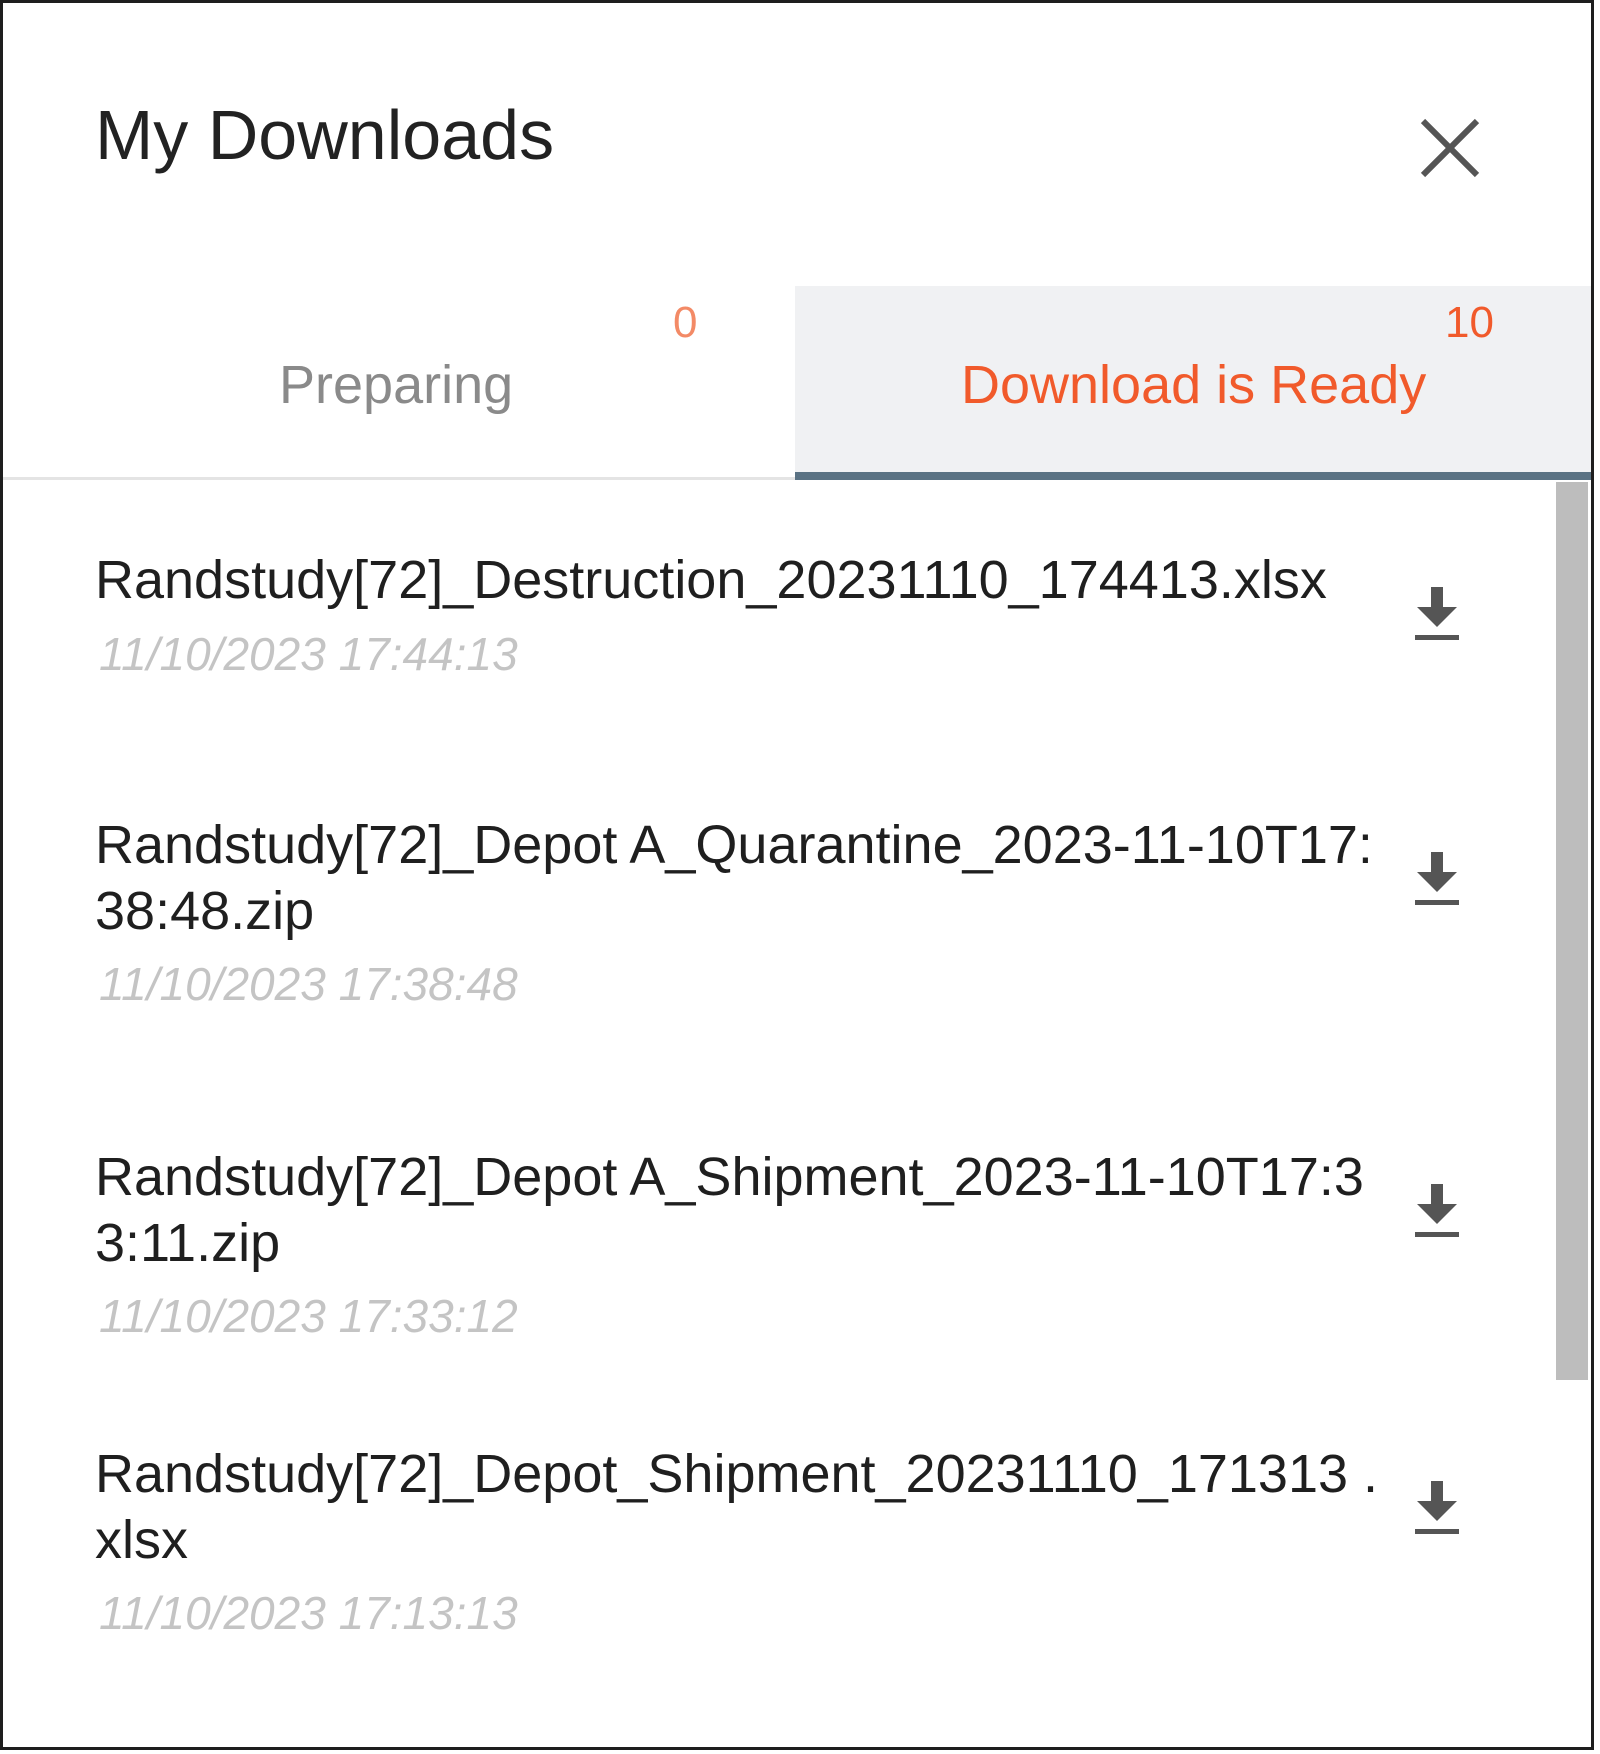 The image size is (1600, 1754). I want to click on file-date: 11/10/2023 17:44:13, so click(308, 654).